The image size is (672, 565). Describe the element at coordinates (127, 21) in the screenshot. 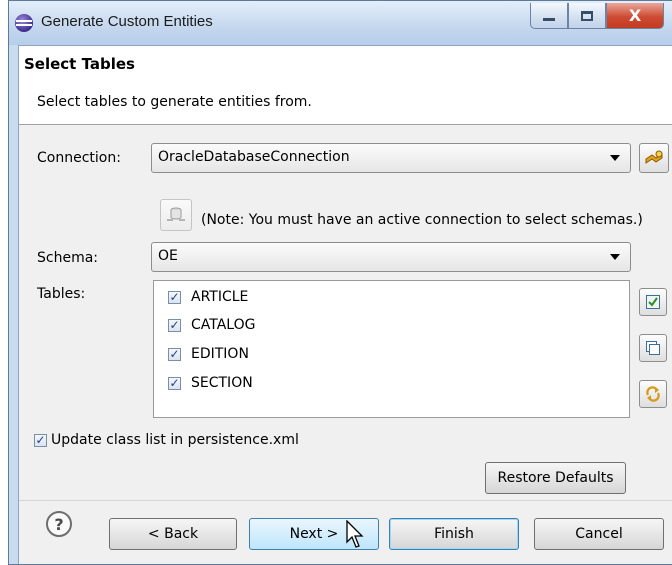

I see `window-title: Generate Custom Entities` at that location.